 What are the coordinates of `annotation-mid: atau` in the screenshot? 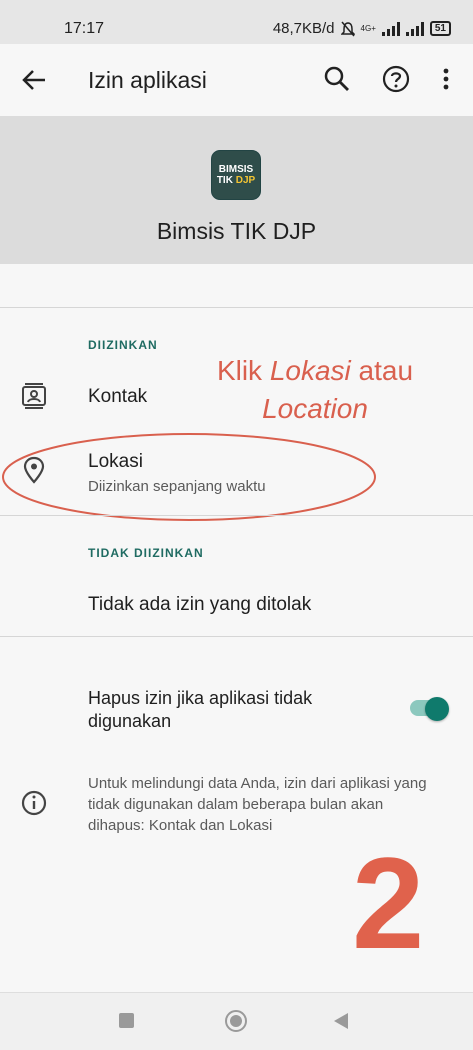 It's located at (382, 370).